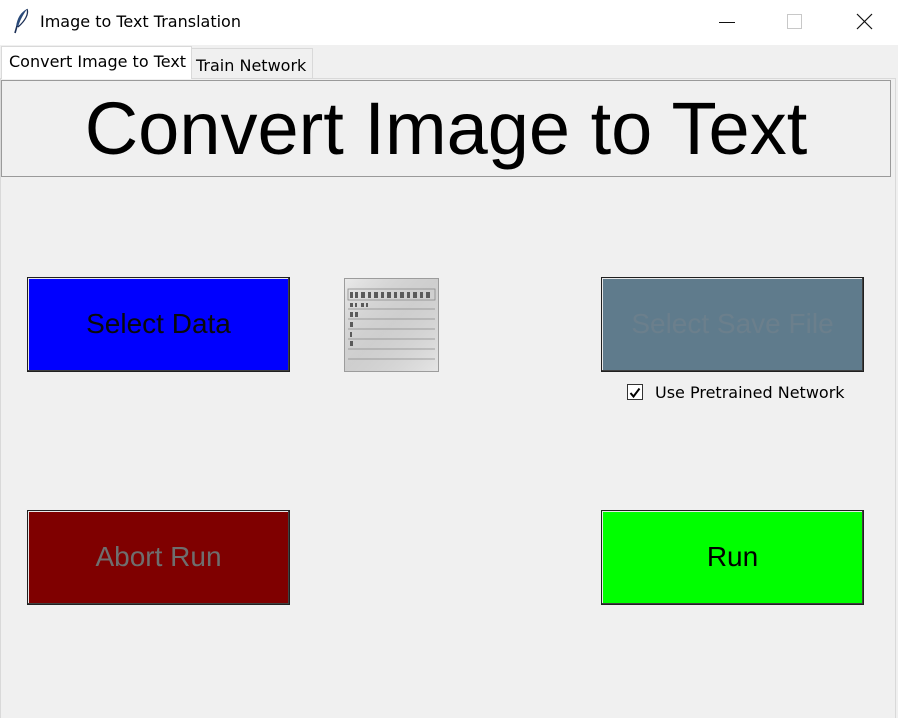  I want to click on page-heading: Convert Image to Text, so click(446, 128).